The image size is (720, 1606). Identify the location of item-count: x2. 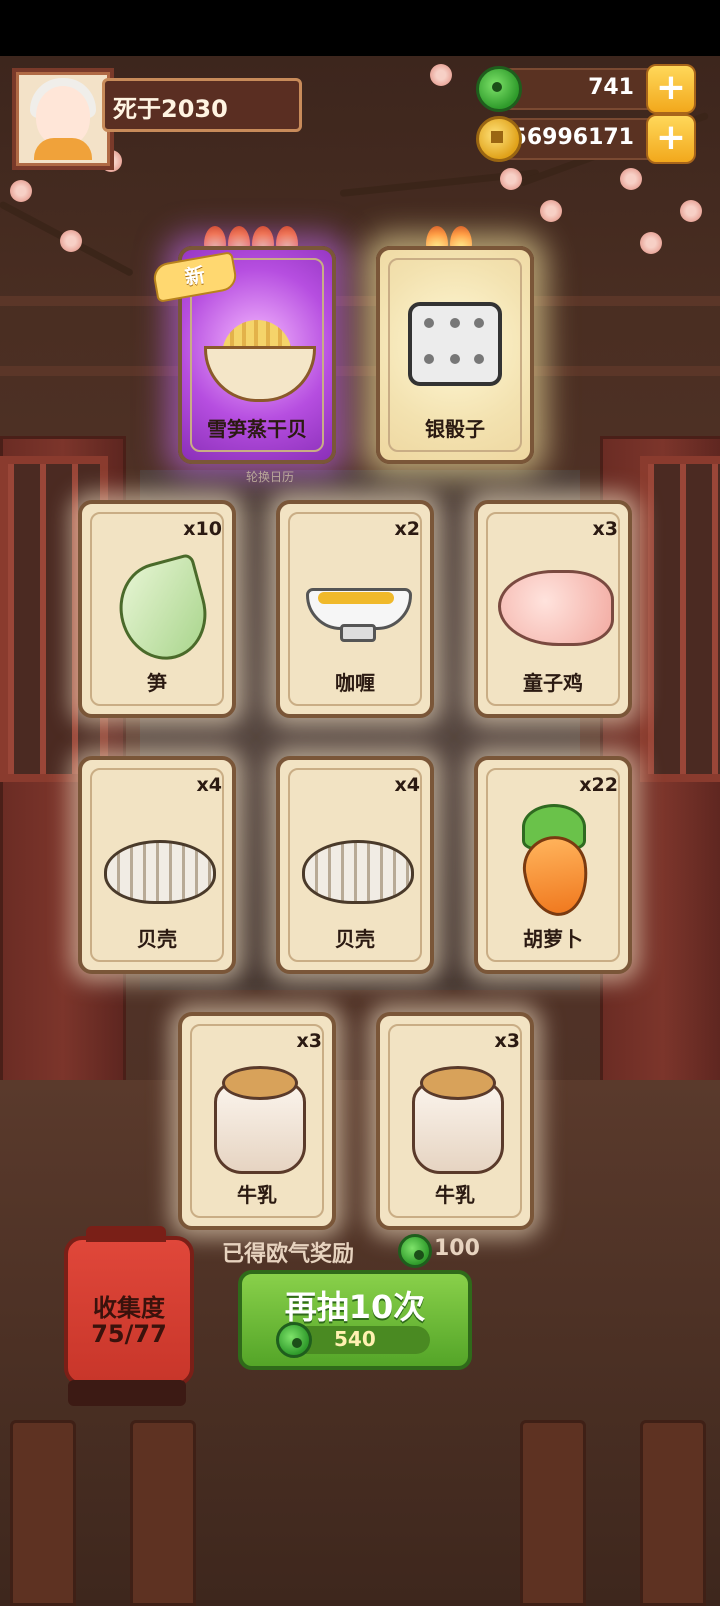
(407, 529).